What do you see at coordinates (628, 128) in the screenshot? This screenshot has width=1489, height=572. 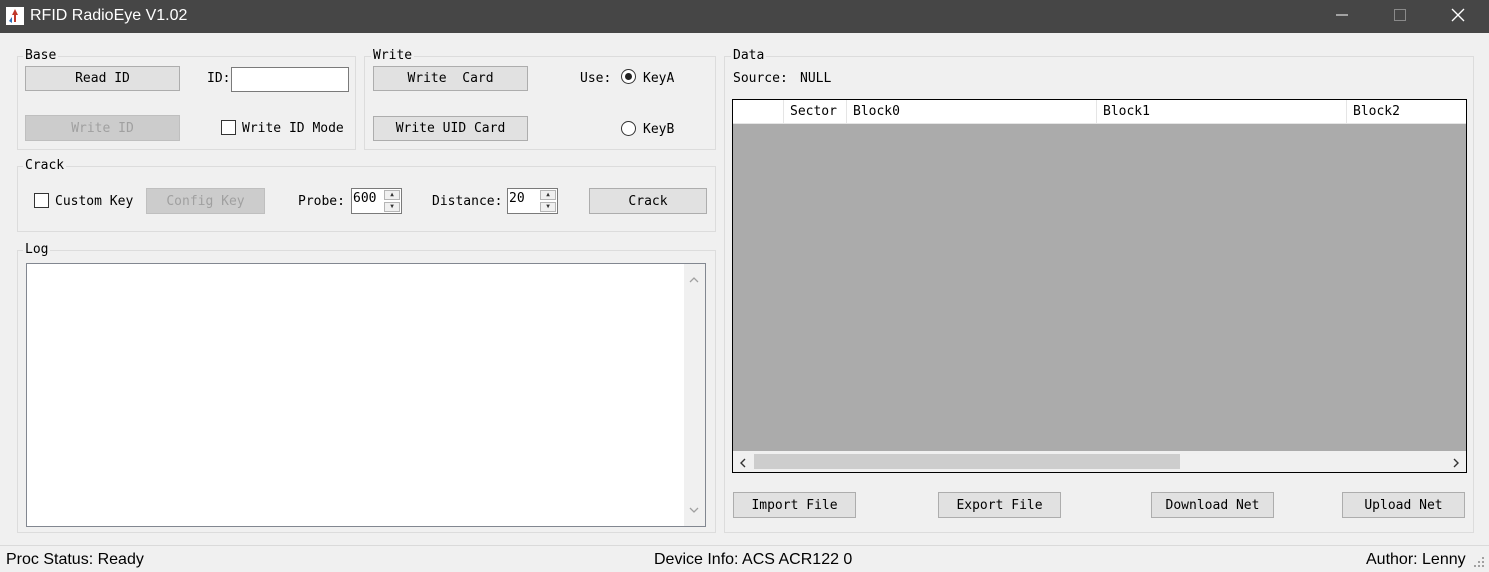 I see `keyb-radio` at bounding box center [628, 128].